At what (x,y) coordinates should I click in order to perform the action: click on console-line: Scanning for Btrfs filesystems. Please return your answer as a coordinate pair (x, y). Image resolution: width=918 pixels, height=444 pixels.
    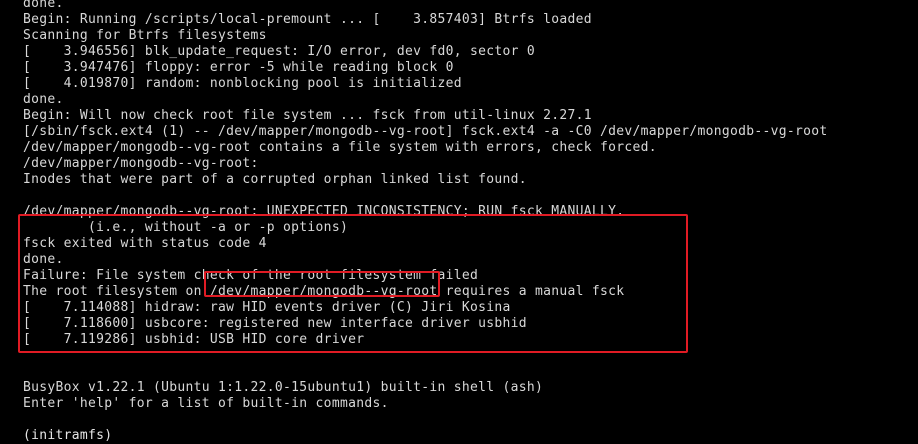
    Looking at the image, I should click on (145, 35).